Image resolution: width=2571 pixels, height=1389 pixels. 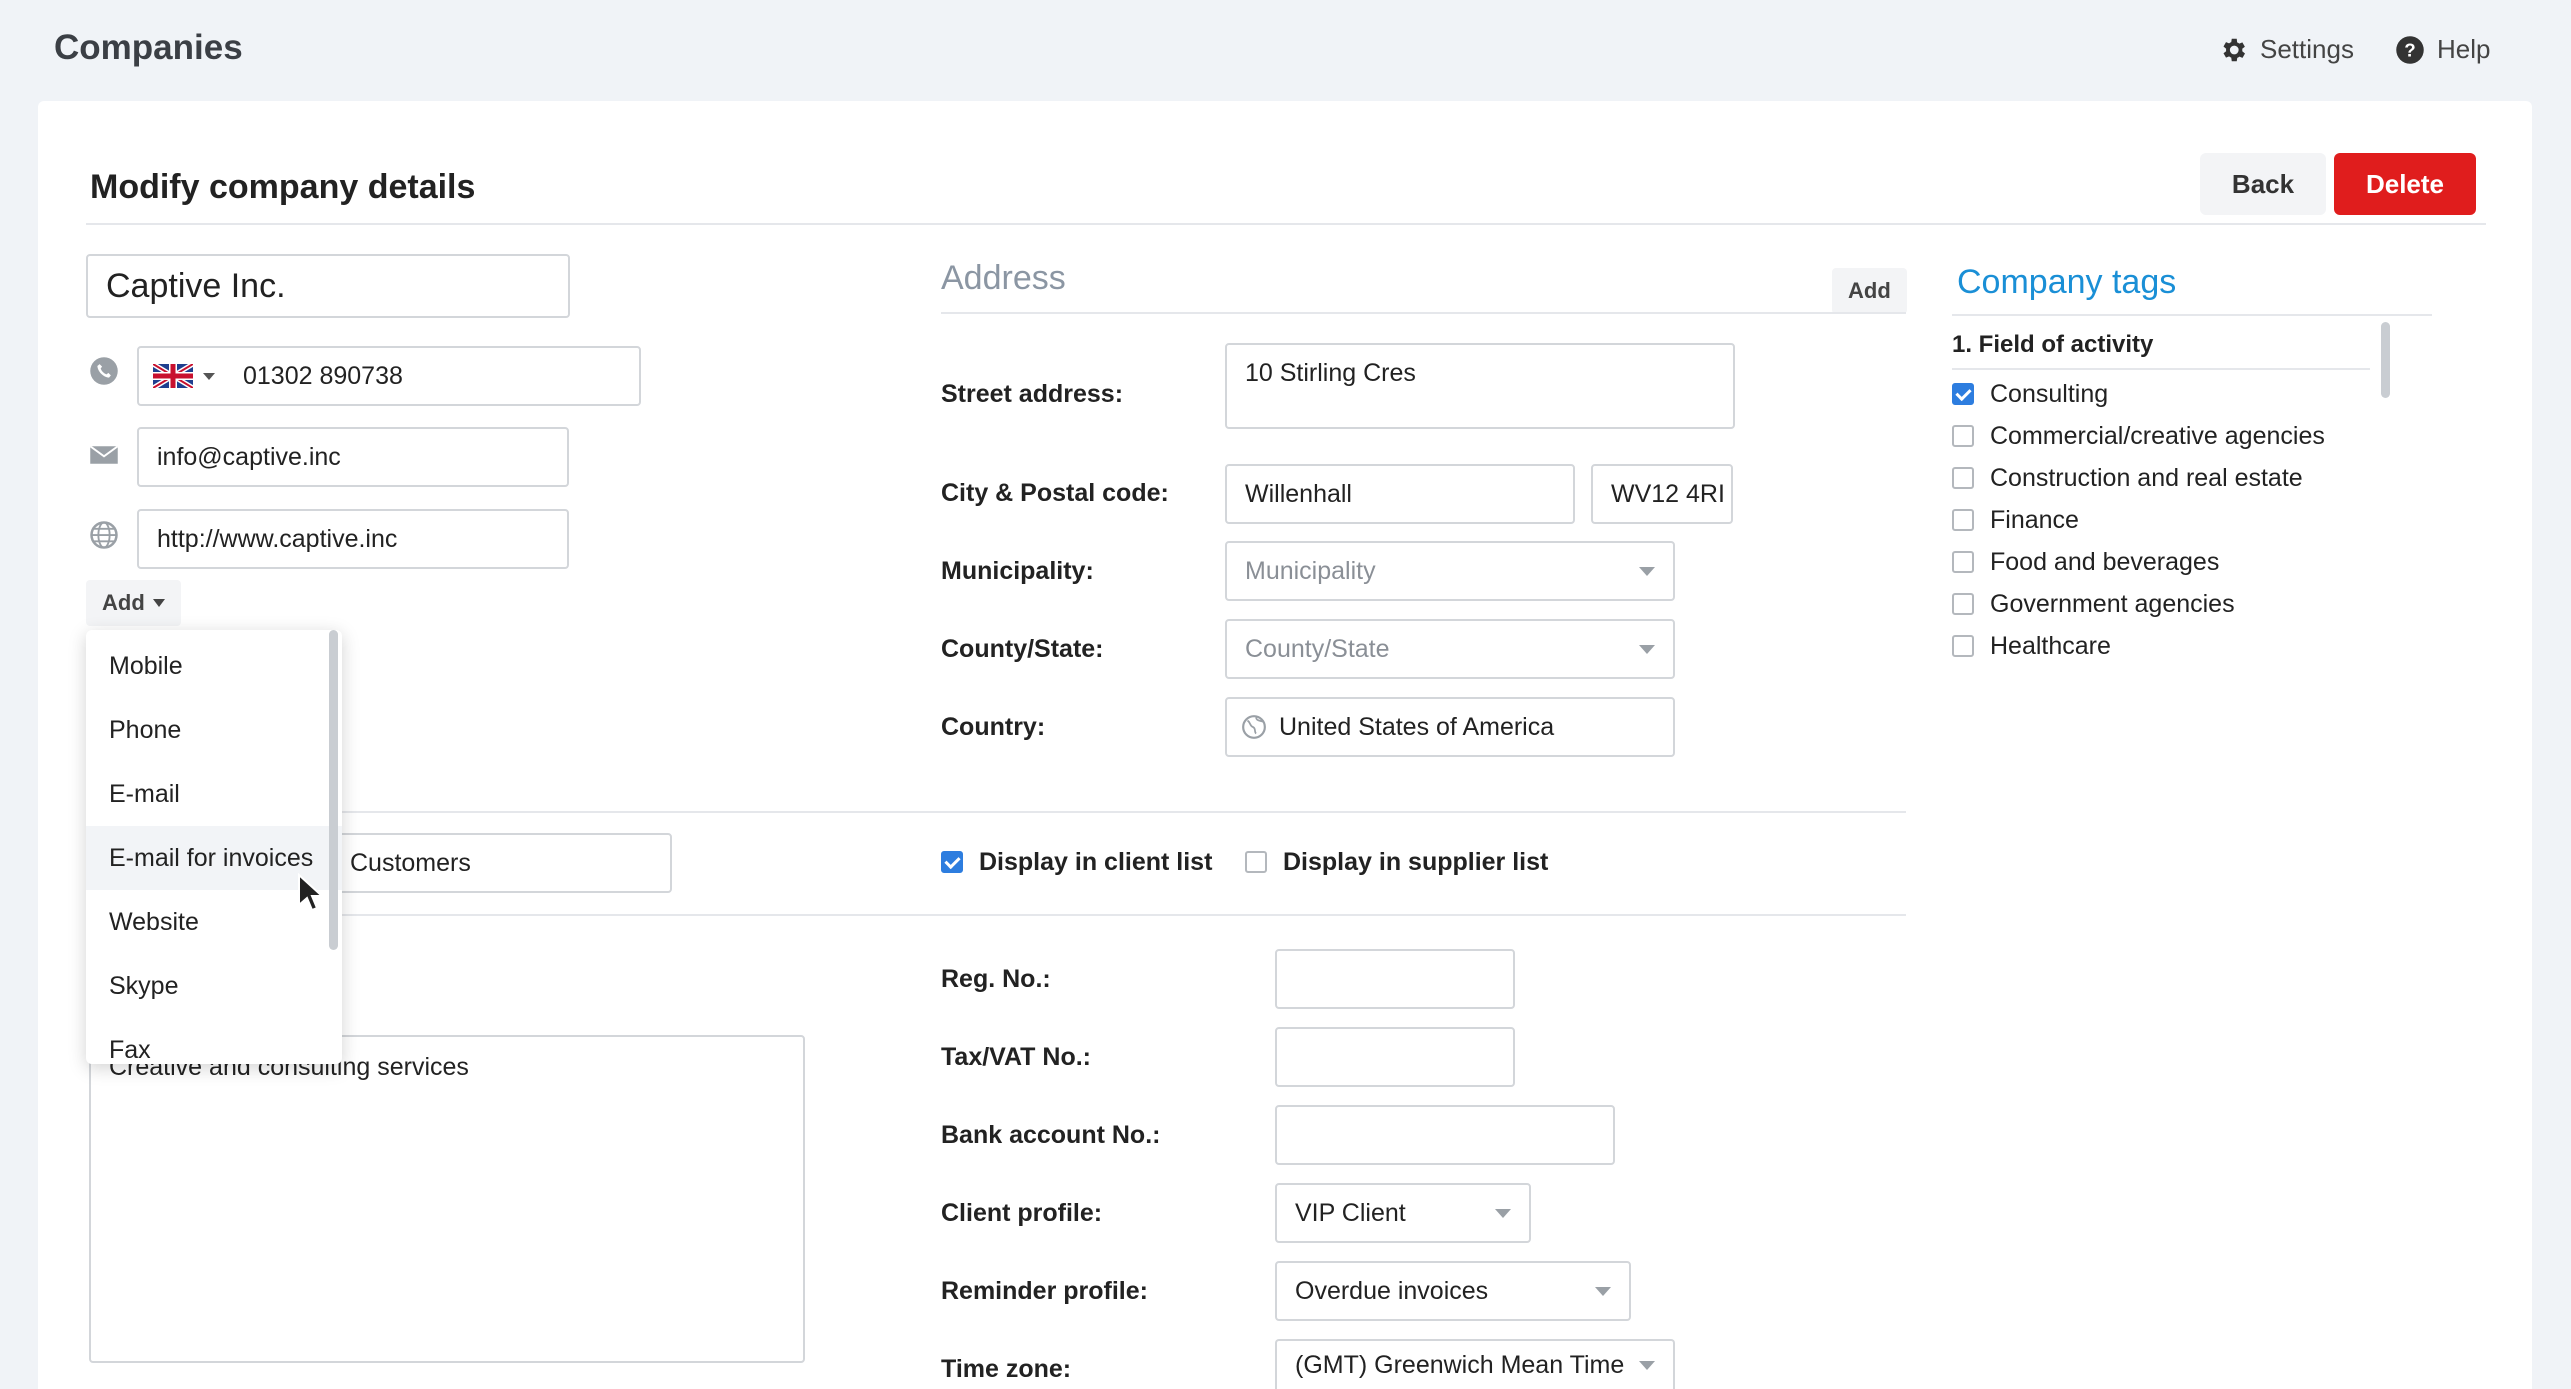 What do you see at coordinates (1055, 493) in the screenshot?
I see `city-postal-label: City & Postal code:` at bounding box center [1055, 493].